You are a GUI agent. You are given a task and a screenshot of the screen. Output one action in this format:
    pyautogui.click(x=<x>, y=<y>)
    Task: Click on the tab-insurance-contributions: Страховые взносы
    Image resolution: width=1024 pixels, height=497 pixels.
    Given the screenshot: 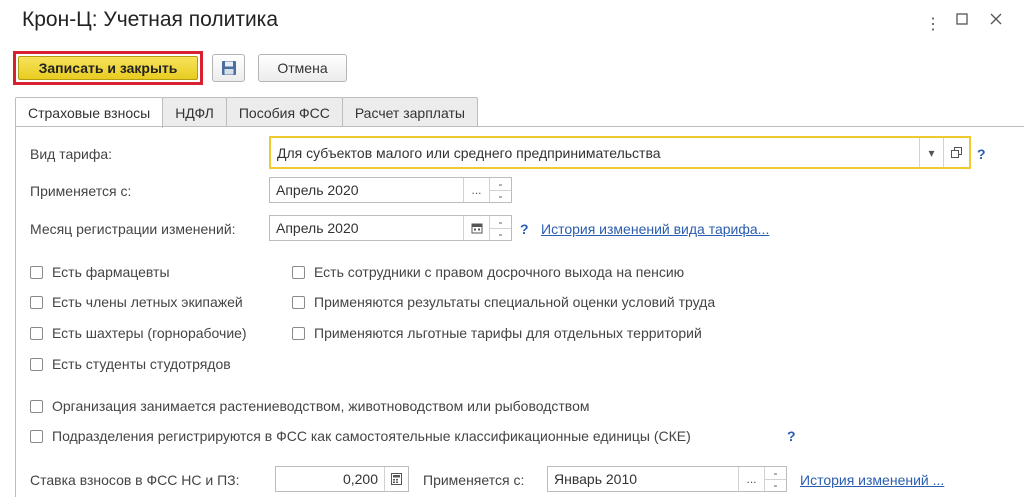 What is the action you would take?
    pyautogui.click(x=89, y=112)
    